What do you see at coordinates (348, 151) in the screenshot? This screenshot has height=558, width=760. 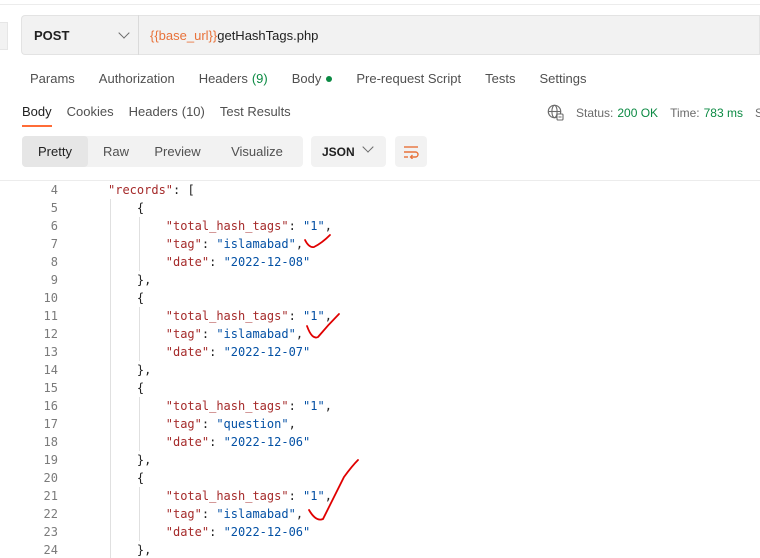 I see `format-select: JSON` at bounding box center [348, 151].